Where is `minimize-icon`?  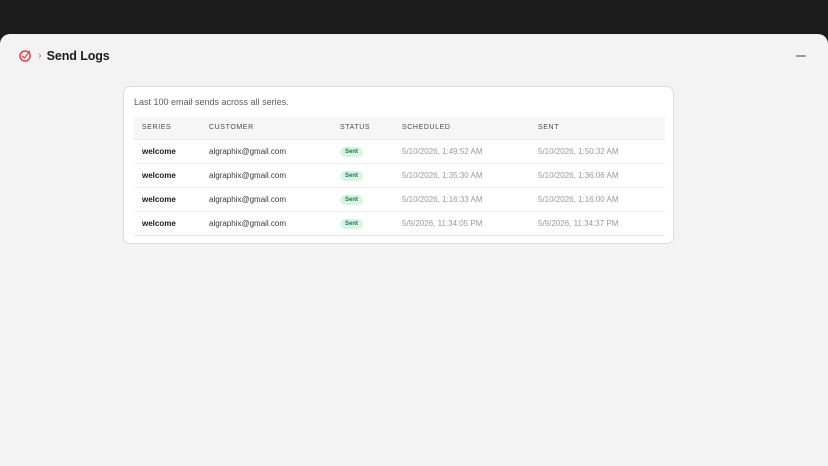
minimize-icon is located at coordinates (801, 56).